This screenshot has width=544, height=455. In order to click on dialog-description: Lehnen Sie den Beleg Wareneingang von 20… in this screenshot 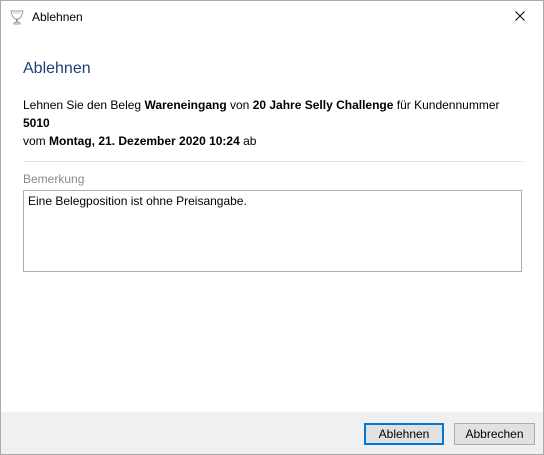, I will do `click(275, 123)`.